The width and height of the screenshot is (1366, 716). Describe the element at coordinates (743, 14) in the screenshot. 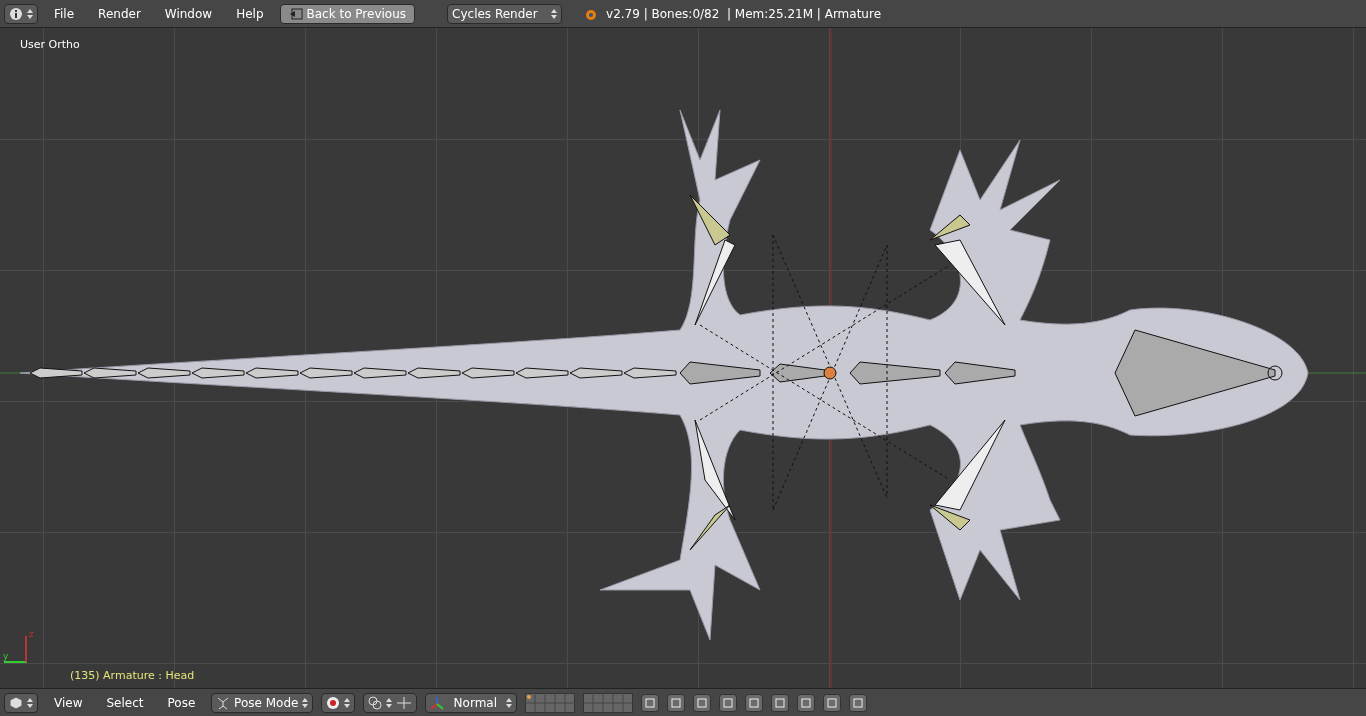

I see `scene-stats: v2.79 | Bones:0/82 | Mem:25.21M | Armature` at that location.